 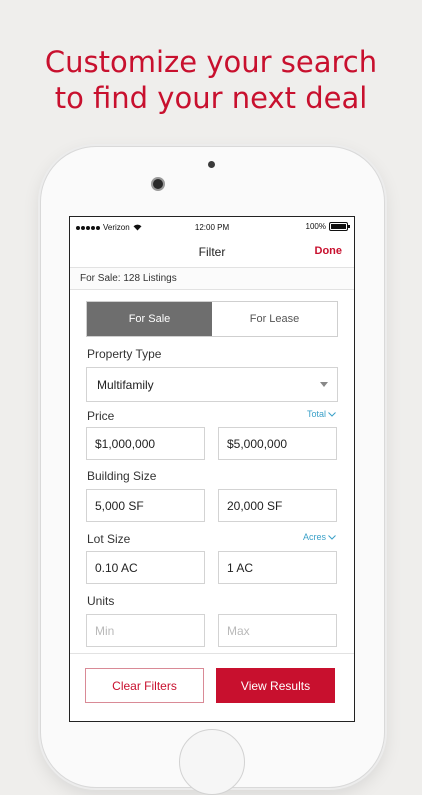 I want to click on lot-size-max-field, so click(x=277, y=567).